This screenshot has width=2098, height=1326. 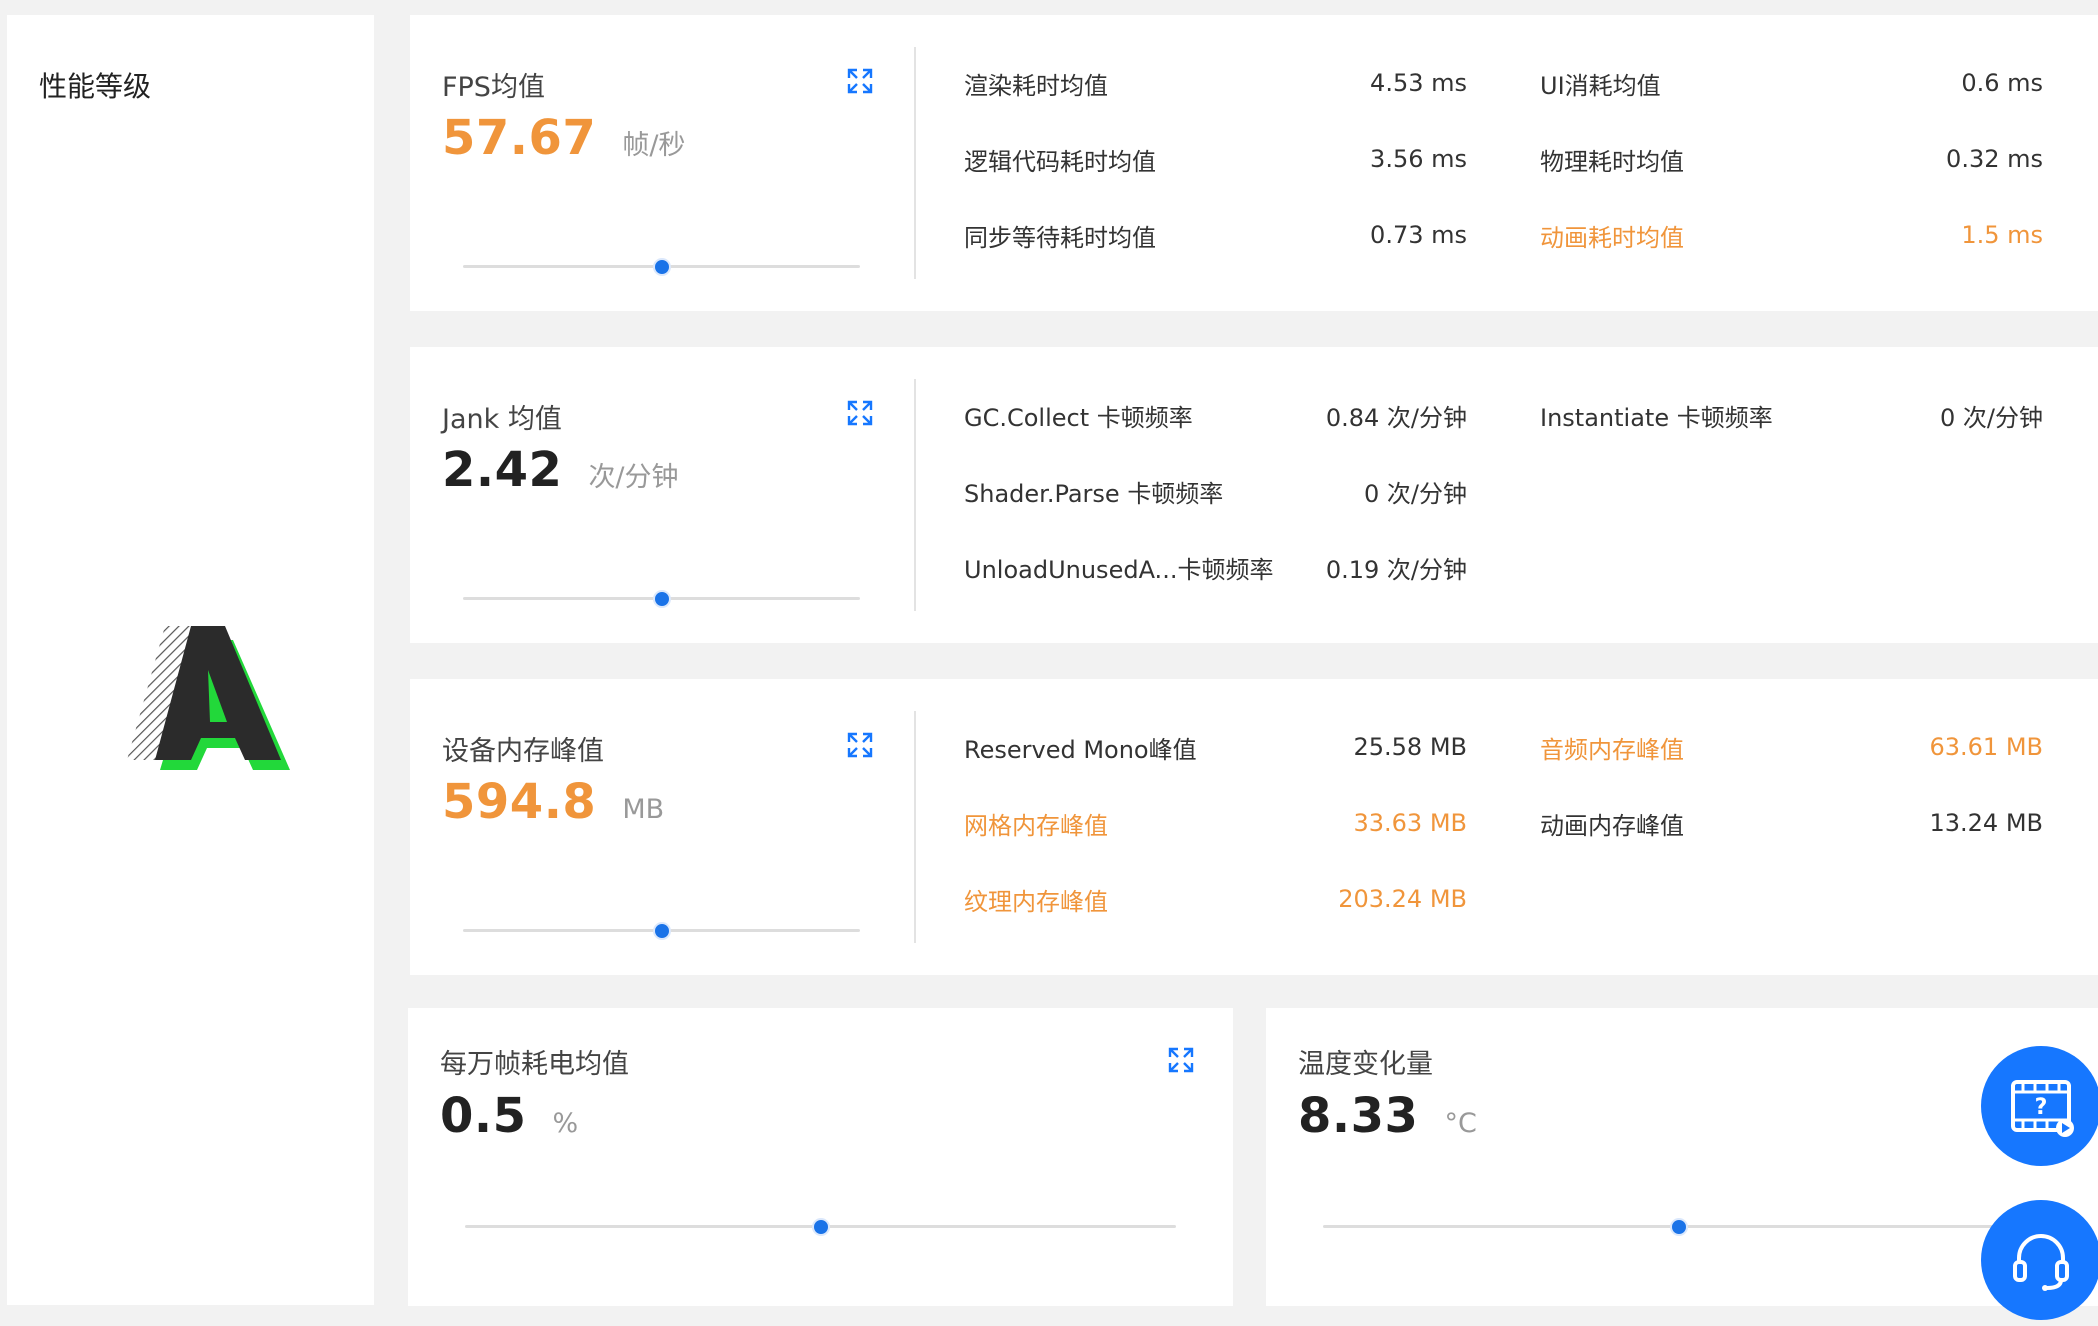 I want to click on stat-mesh-memory: 网格内存峰值 33.63 MB, so click(x=1215, y=823).